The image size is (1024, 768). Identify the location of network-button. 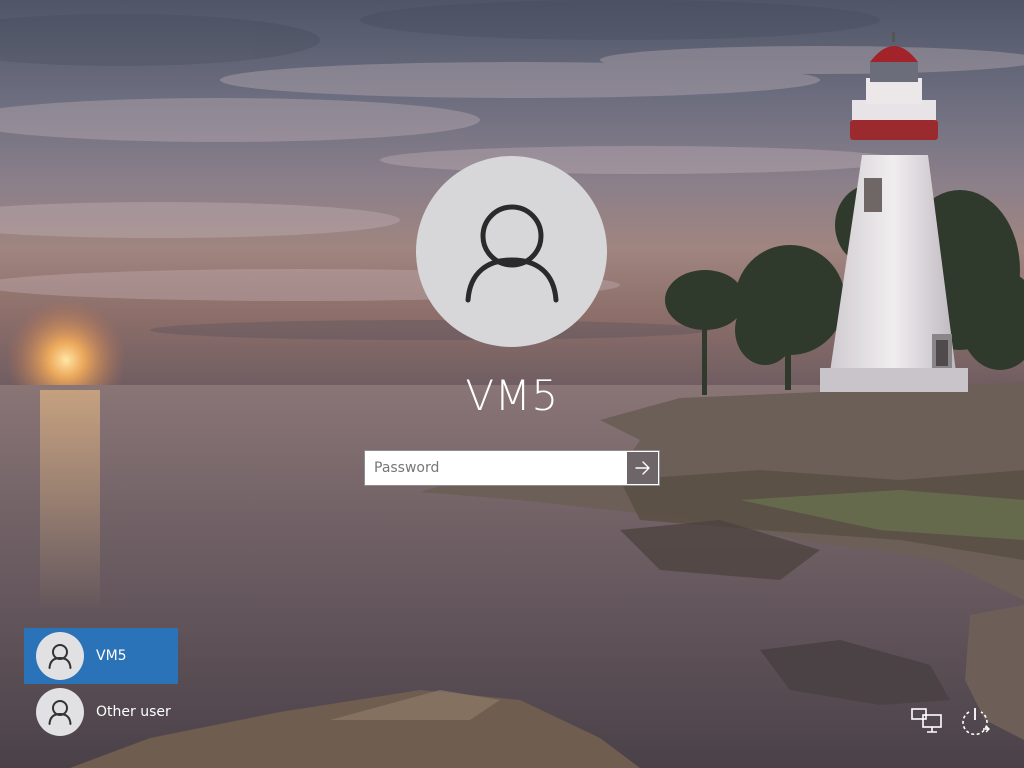
(927, 721).